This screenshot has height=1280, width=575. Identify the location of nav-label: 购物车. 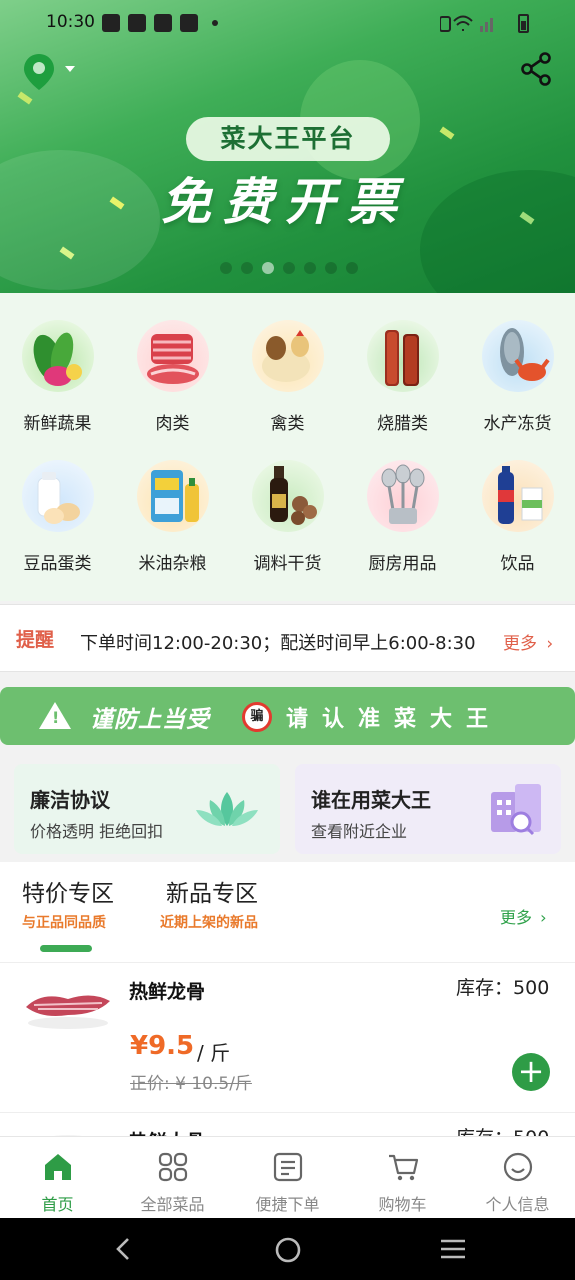
(402, 1204).